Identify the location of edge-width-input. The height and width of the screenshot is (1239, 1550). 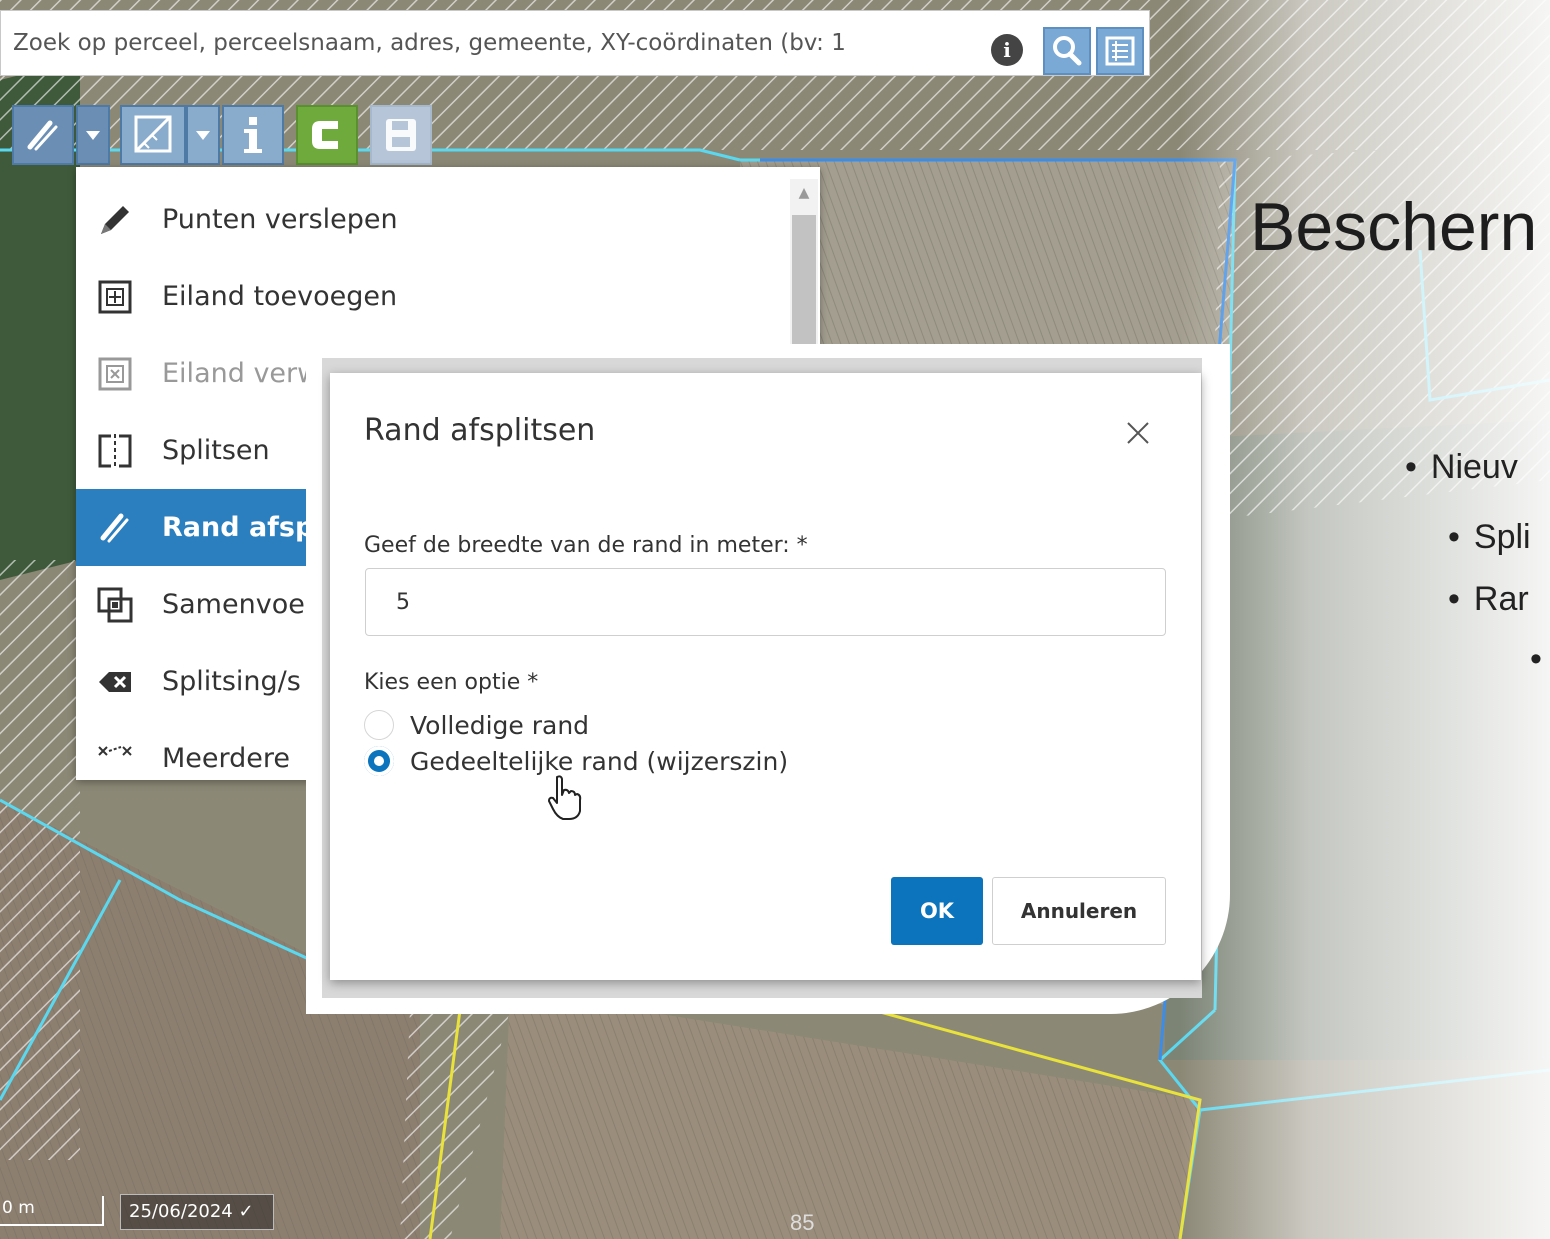
(765, 602).